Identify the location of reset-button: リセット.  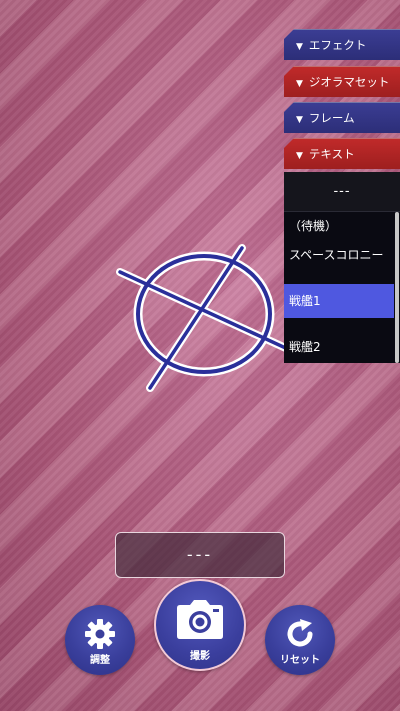
(300, 640).